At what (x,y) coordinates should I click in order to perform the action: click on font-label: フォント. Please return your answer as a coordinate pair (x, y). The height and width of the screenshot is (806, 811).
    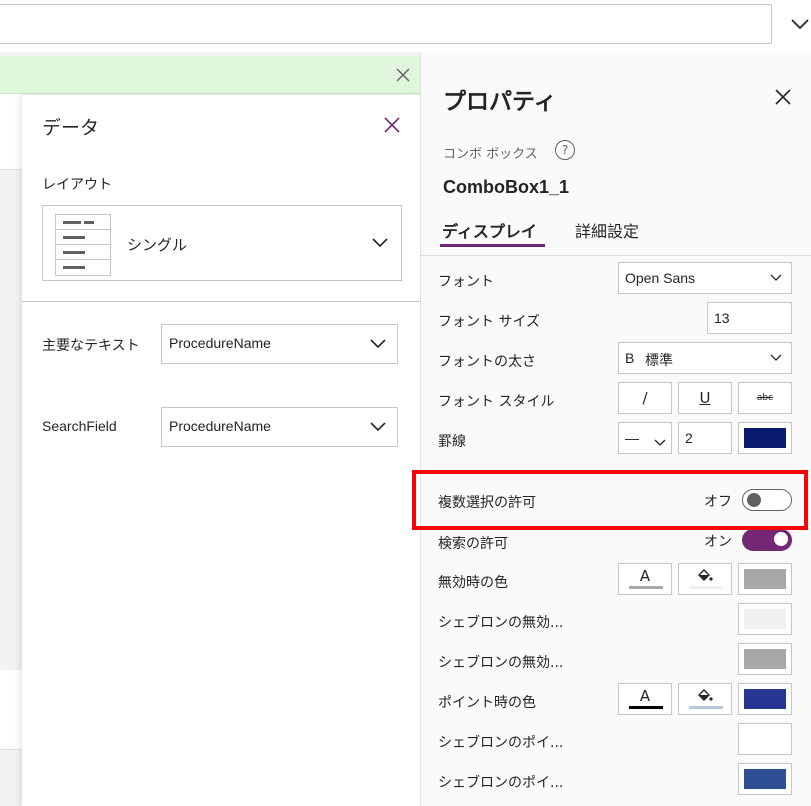
    Looking at the image, I should click on (466, 282).